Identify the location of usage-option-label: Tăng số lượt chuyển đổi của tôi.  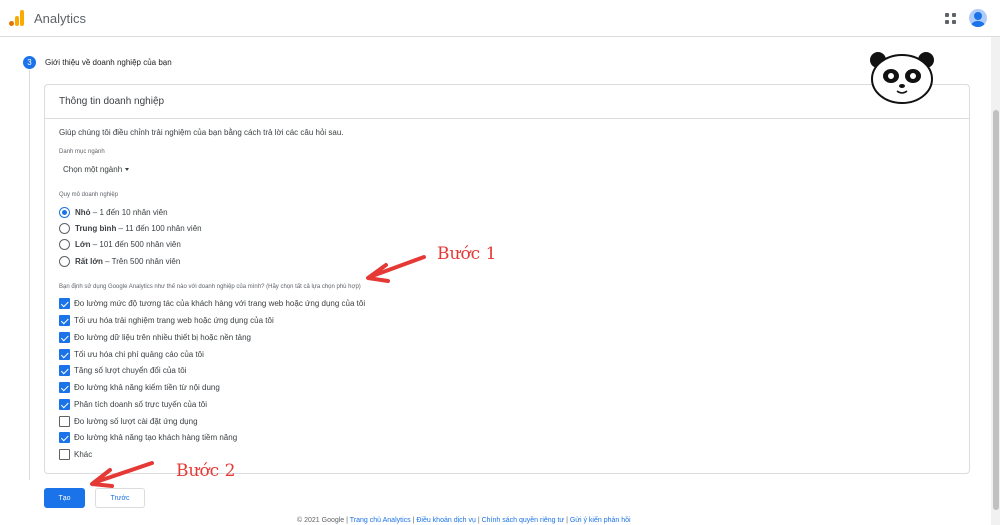
(130, 370).